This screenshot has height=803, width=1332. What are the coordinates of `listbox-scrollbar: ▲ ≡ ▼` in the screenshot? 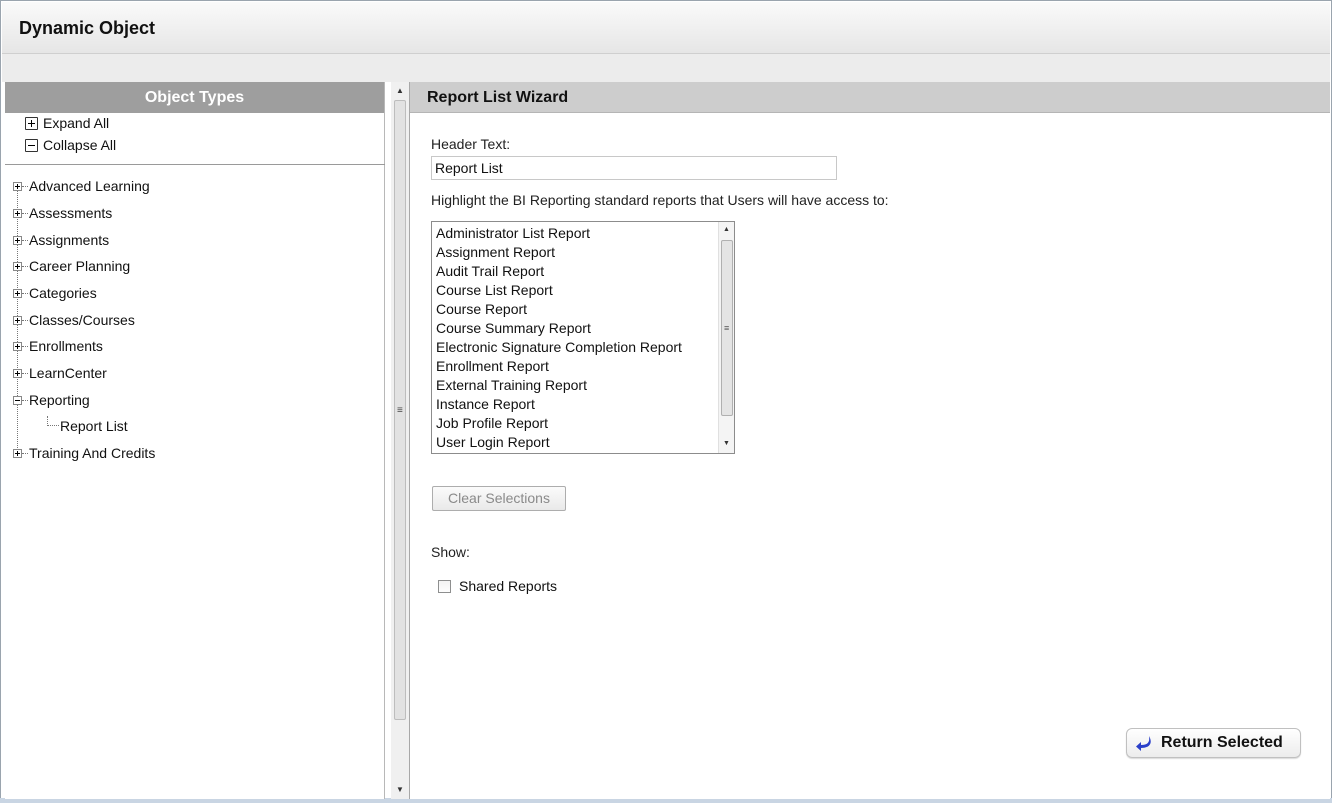 It's located at (726, 337).